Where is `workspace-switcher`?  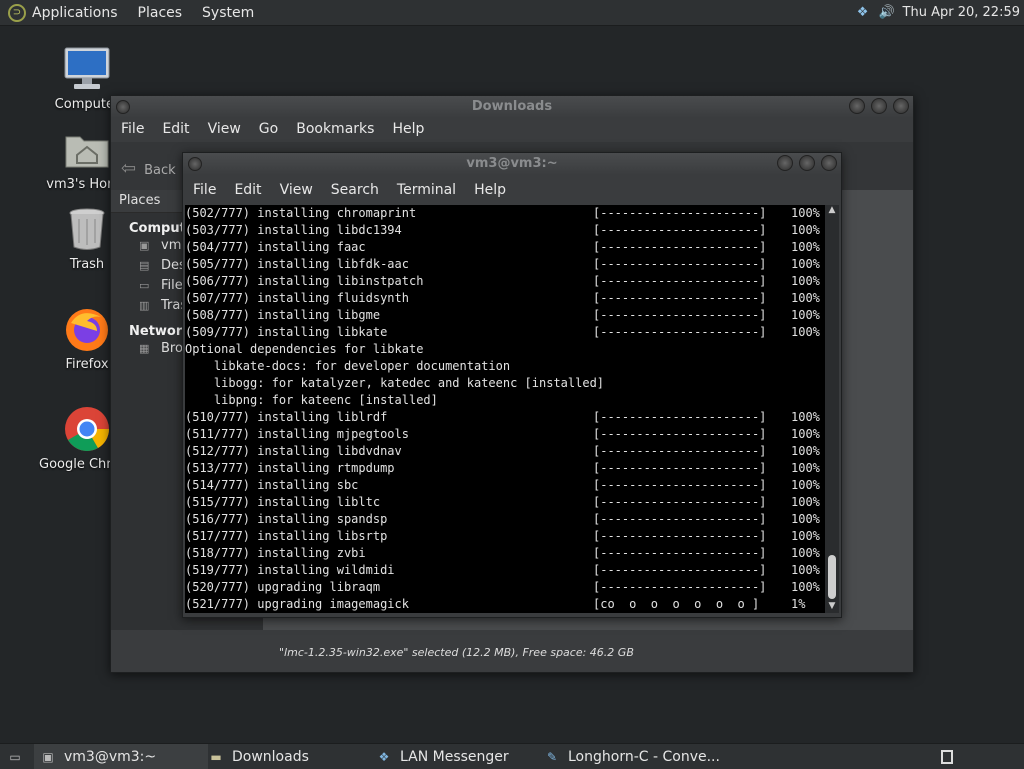
workspace-switcher is located at coordinates (947, 756).